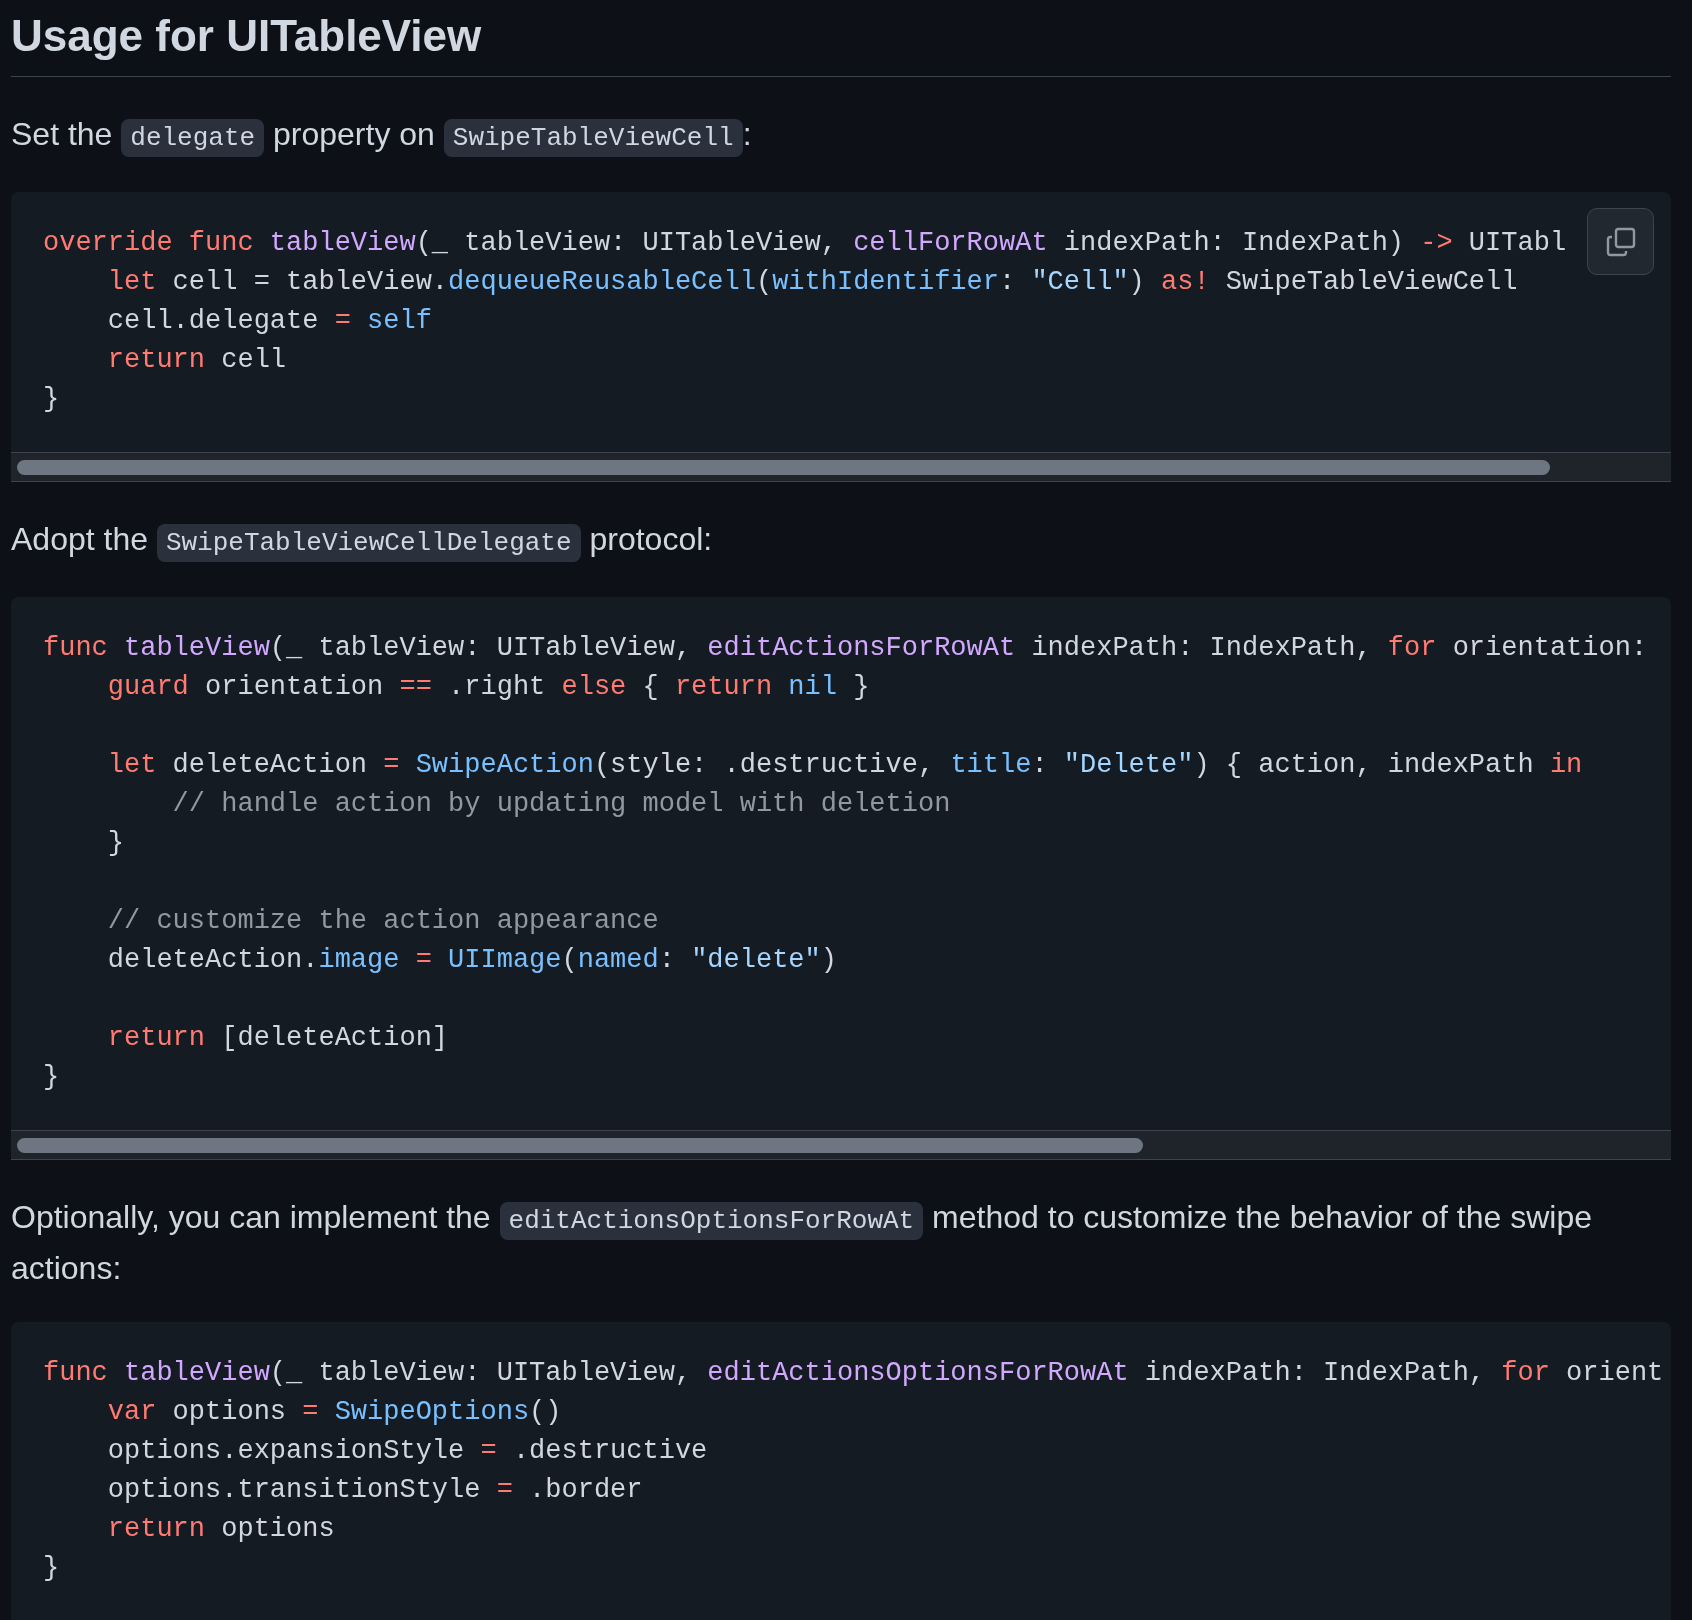  Describe the element at coordinates (374, 1490) in the screenshot. I see `code-line: options.transitionStyle = .border` at that location.